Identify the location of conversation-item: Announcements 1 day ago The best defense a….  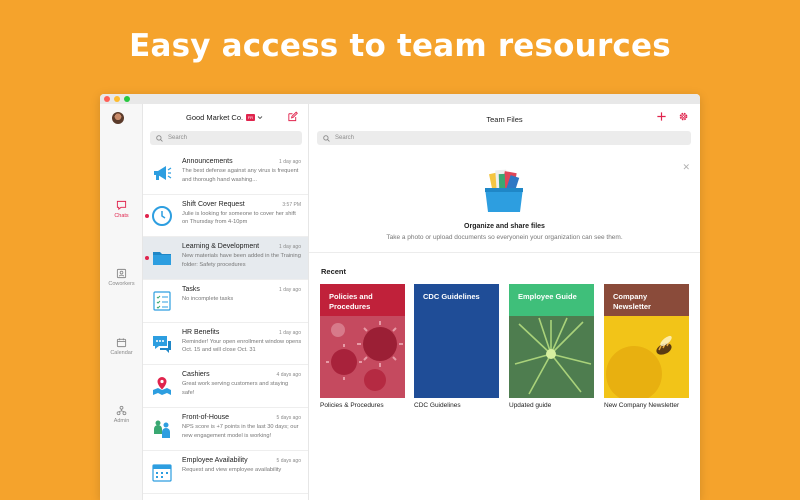
(225, 173).